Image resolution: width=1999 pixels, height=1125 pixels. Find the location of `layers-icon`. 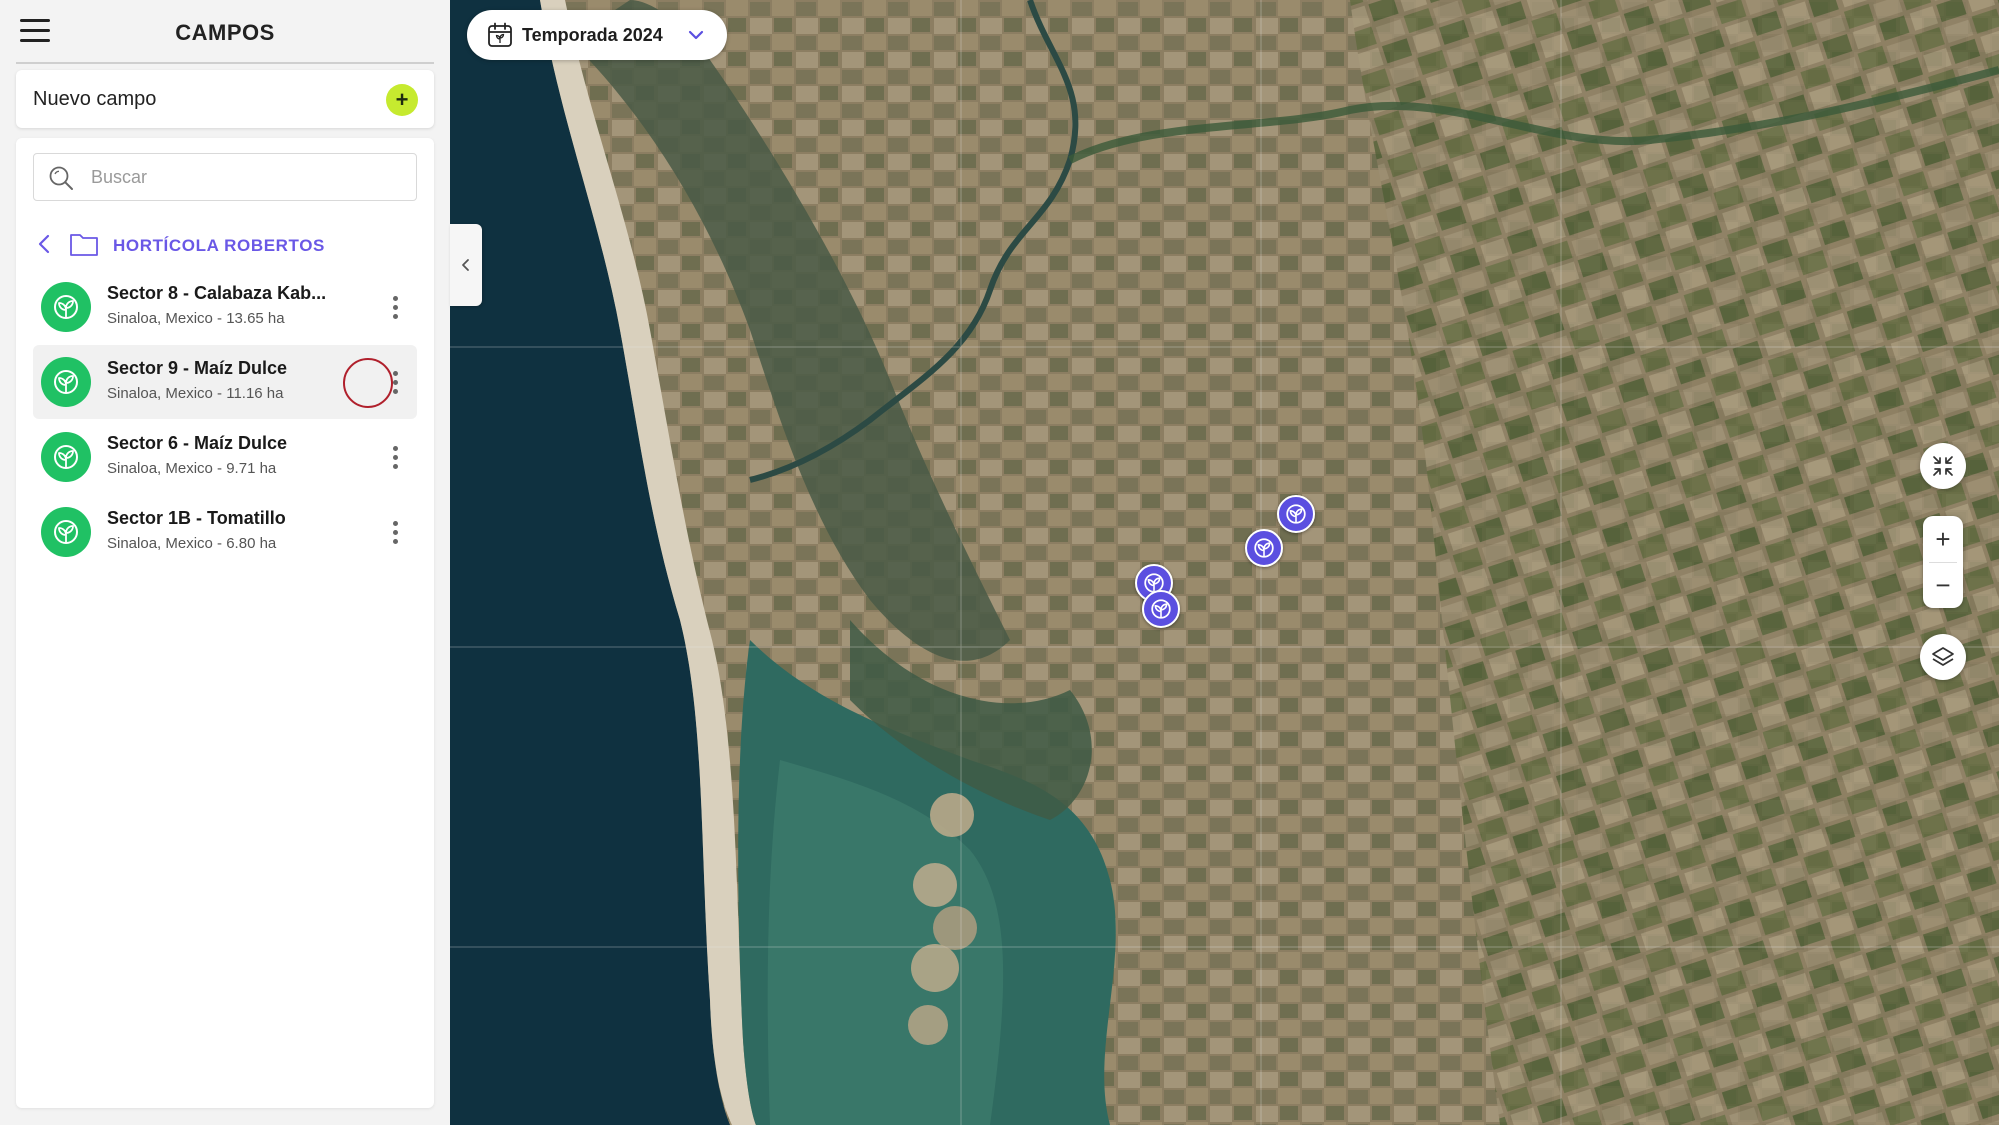

layers-icon is located at coordinates (1943, 656).